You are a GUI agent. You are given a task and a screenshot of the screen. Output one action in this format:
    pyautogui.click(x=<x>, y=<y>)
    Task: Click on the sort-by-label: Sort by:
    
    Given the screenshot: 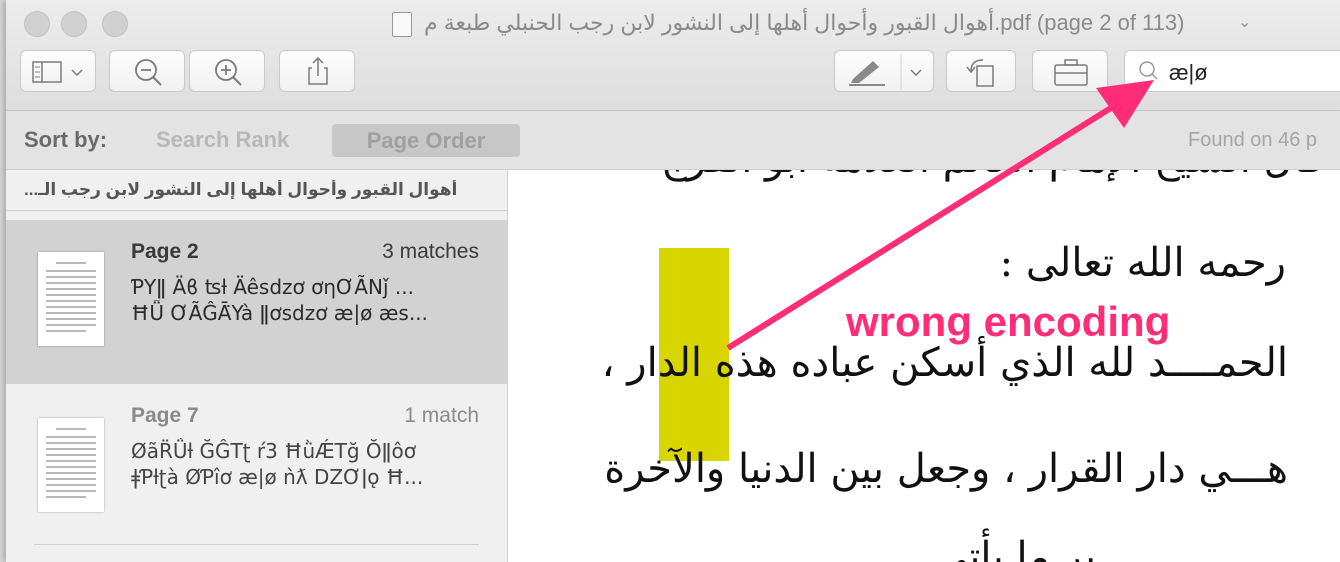 What is the action you would take?
    pyautogui.click(x=66, y=139)
    